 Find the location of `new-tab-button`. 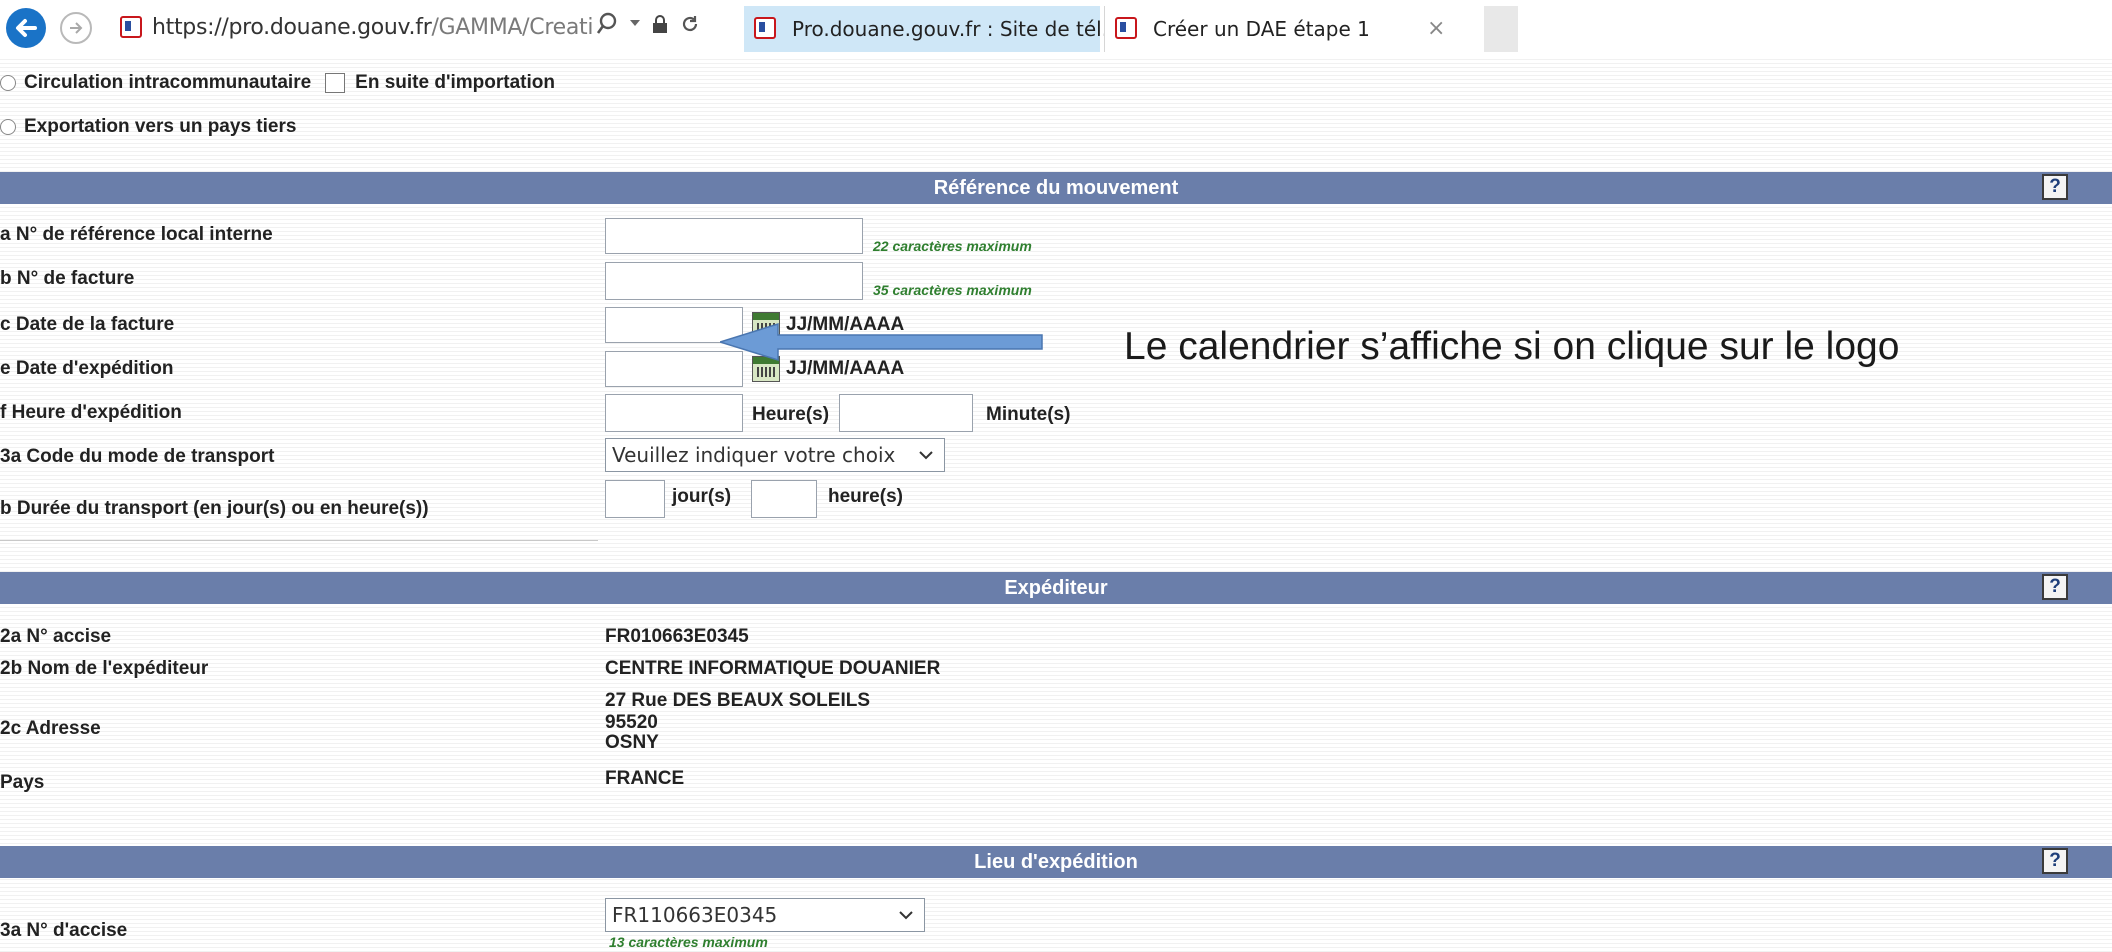

new-tab-button is located at coordinates (1501, 29).